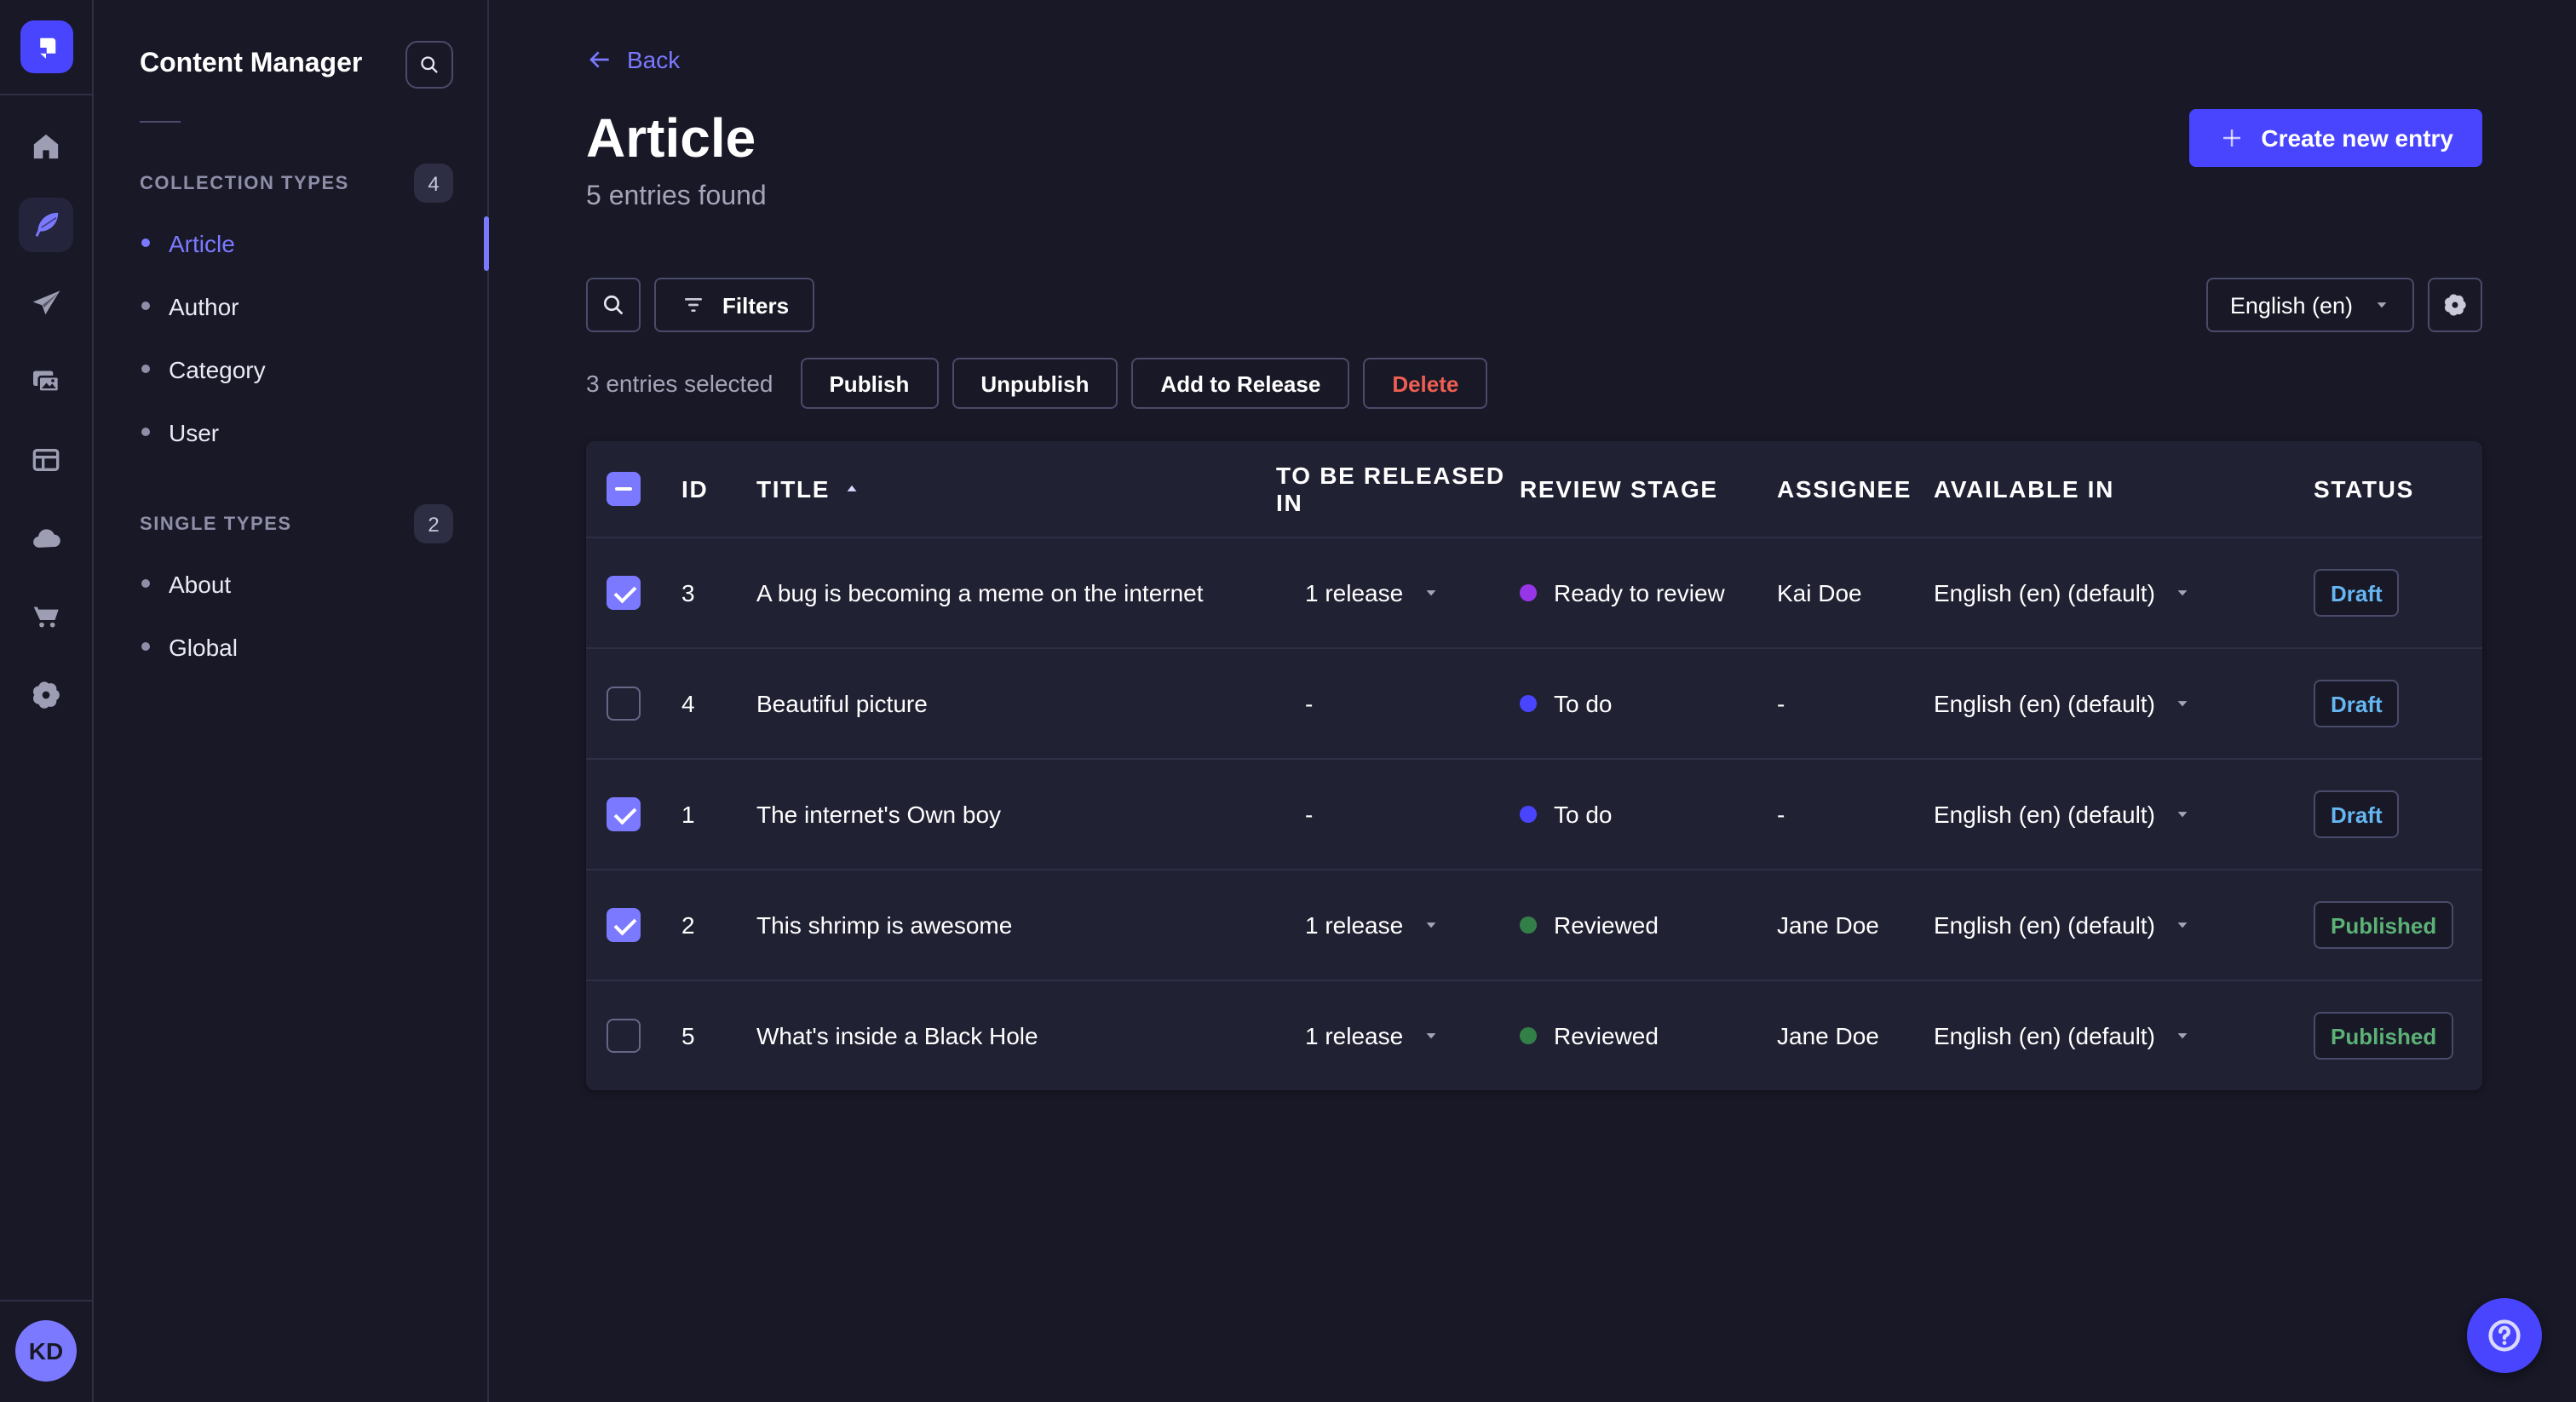  What do you see at coordinates (2309, 305) in the screenshot?
I see `locale-select: English (en)` at bounding box center [2309, 305].